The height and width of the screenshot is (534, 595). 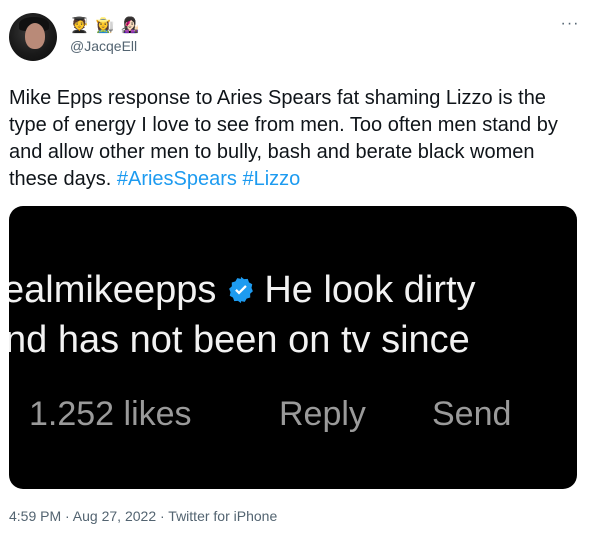 I want to click on hashtag-aries-spears: #AriesSpears, so click(x=177, y=179).